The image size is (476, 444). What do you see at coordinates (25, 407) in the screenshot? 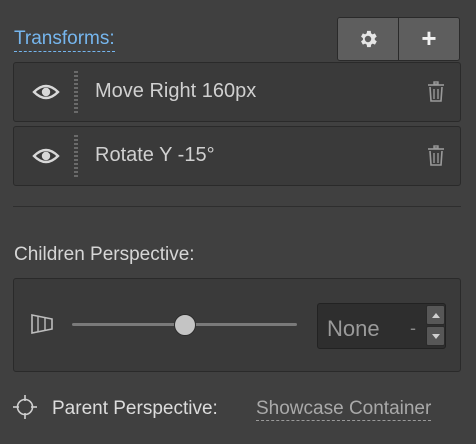
I see `crosshair-icon` at bounding box center [25, 407].